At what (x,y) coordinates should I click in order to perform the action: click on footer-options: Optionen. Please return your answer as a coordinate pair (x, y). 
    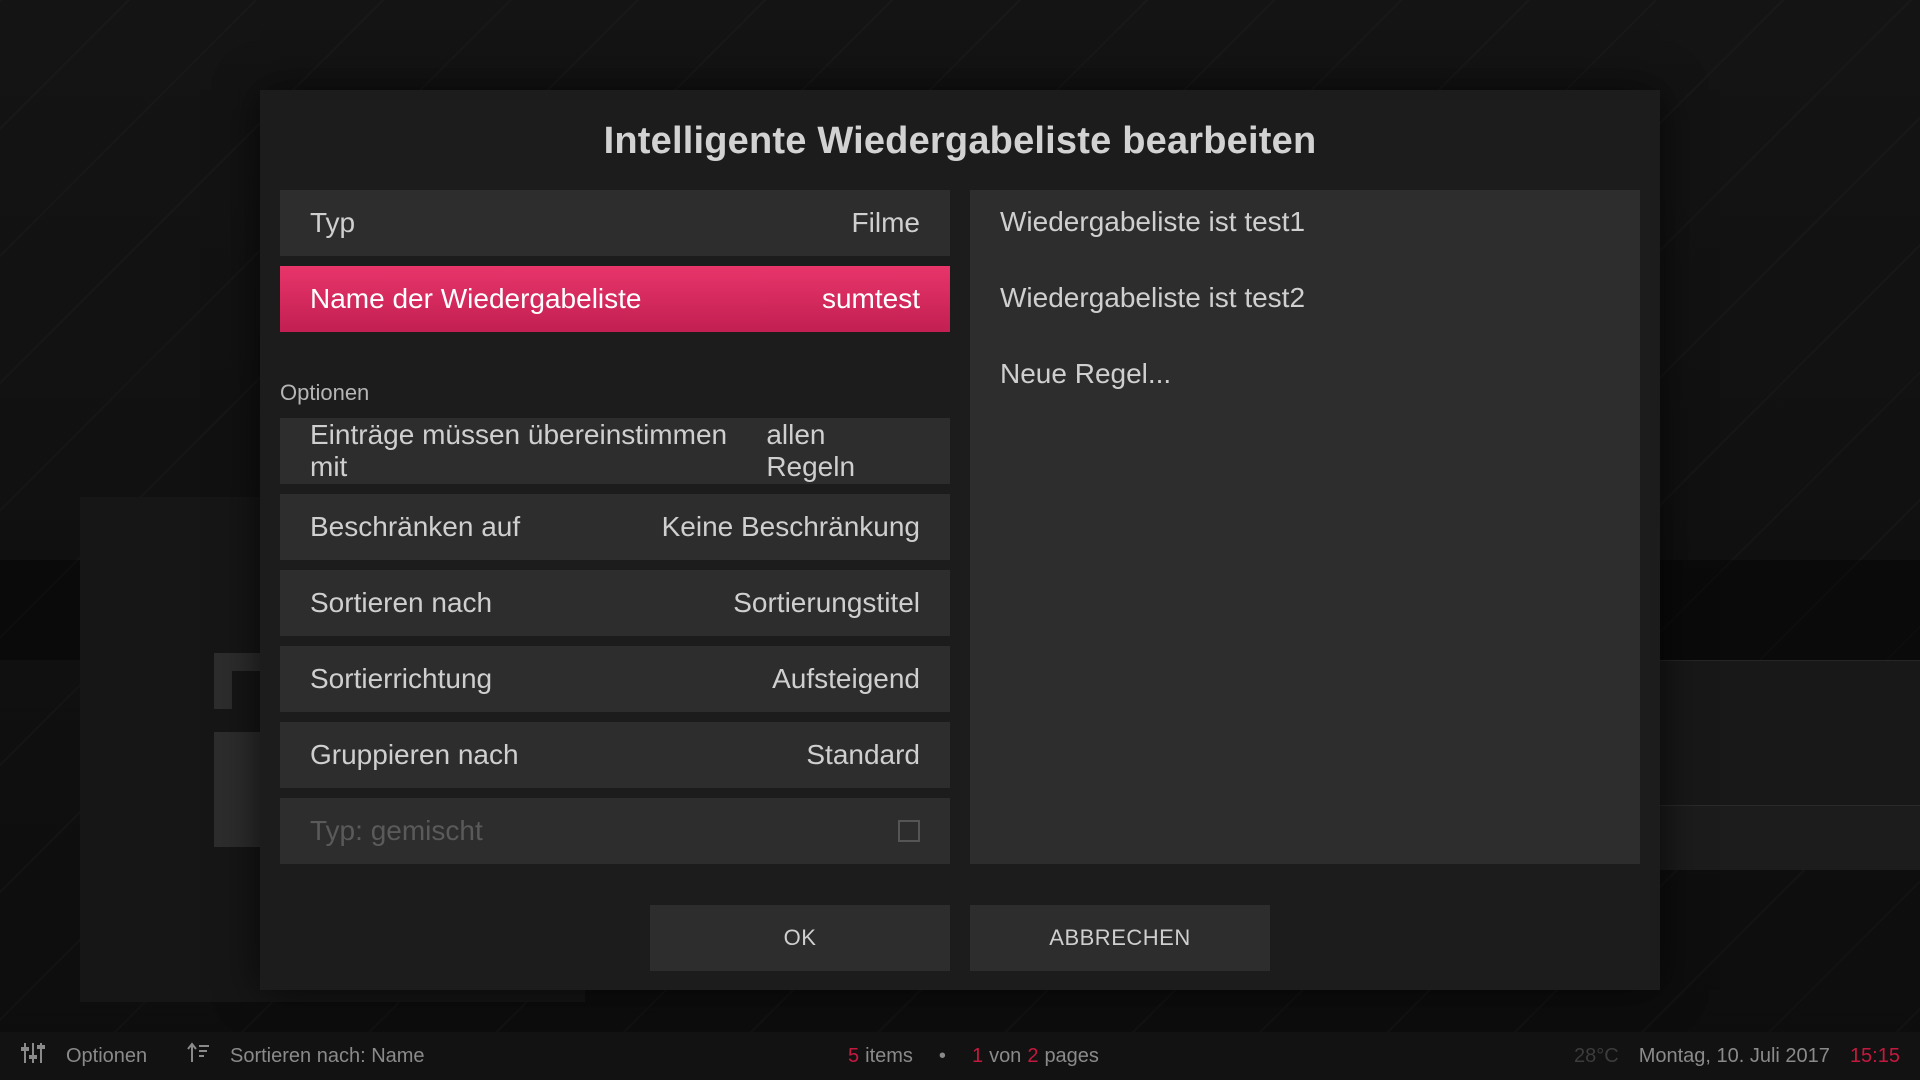
    Looking at the image, I should click on (83, 1056).